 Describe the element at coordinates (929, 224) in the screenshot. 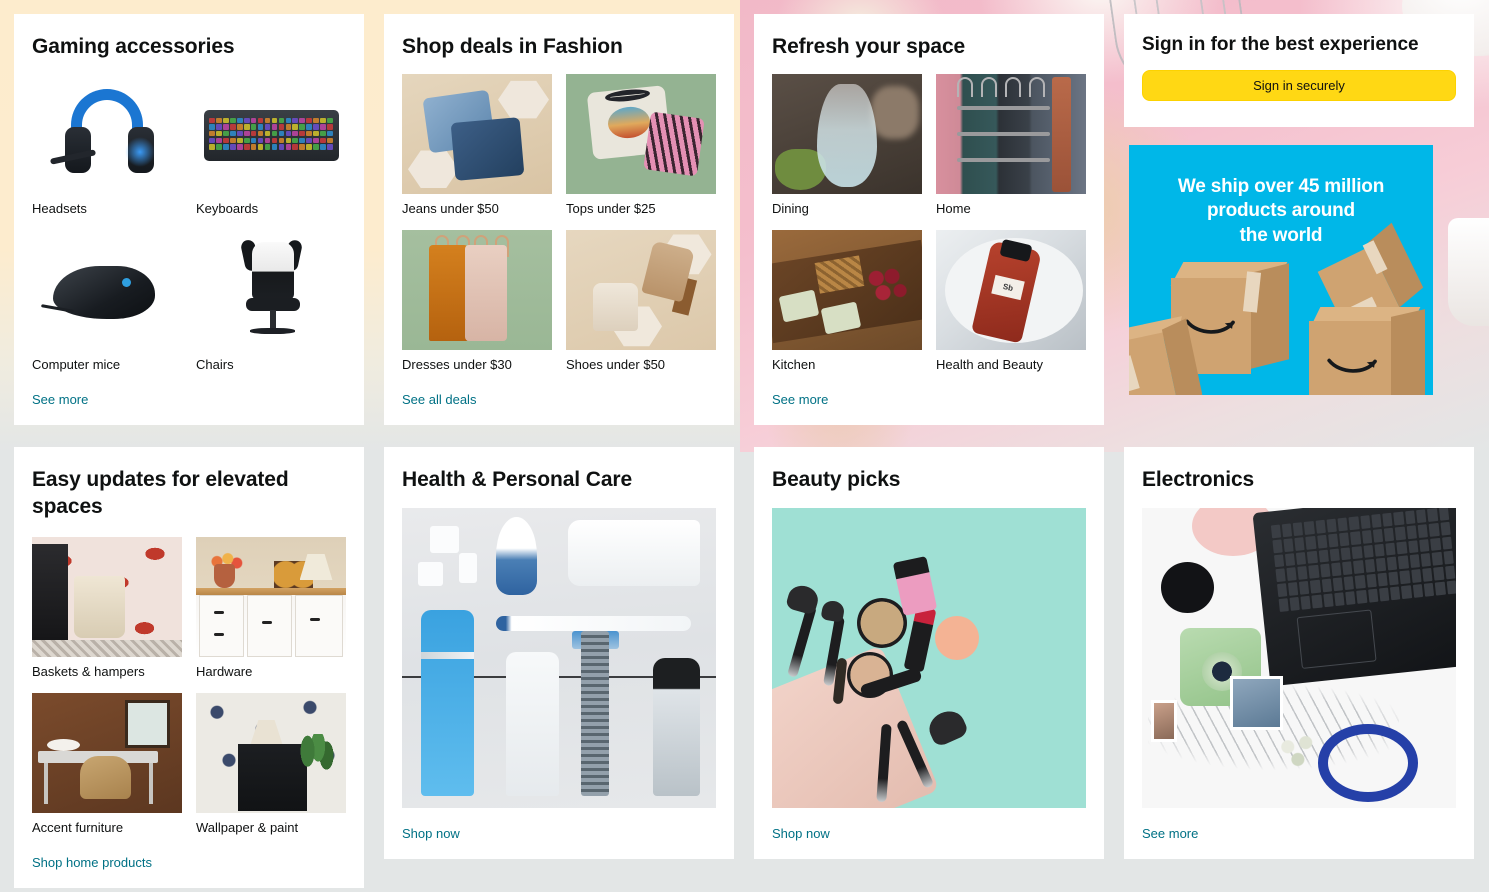

I see `tile-grid: Dining Home Kitchen Sb Health and Beauty` at that location.